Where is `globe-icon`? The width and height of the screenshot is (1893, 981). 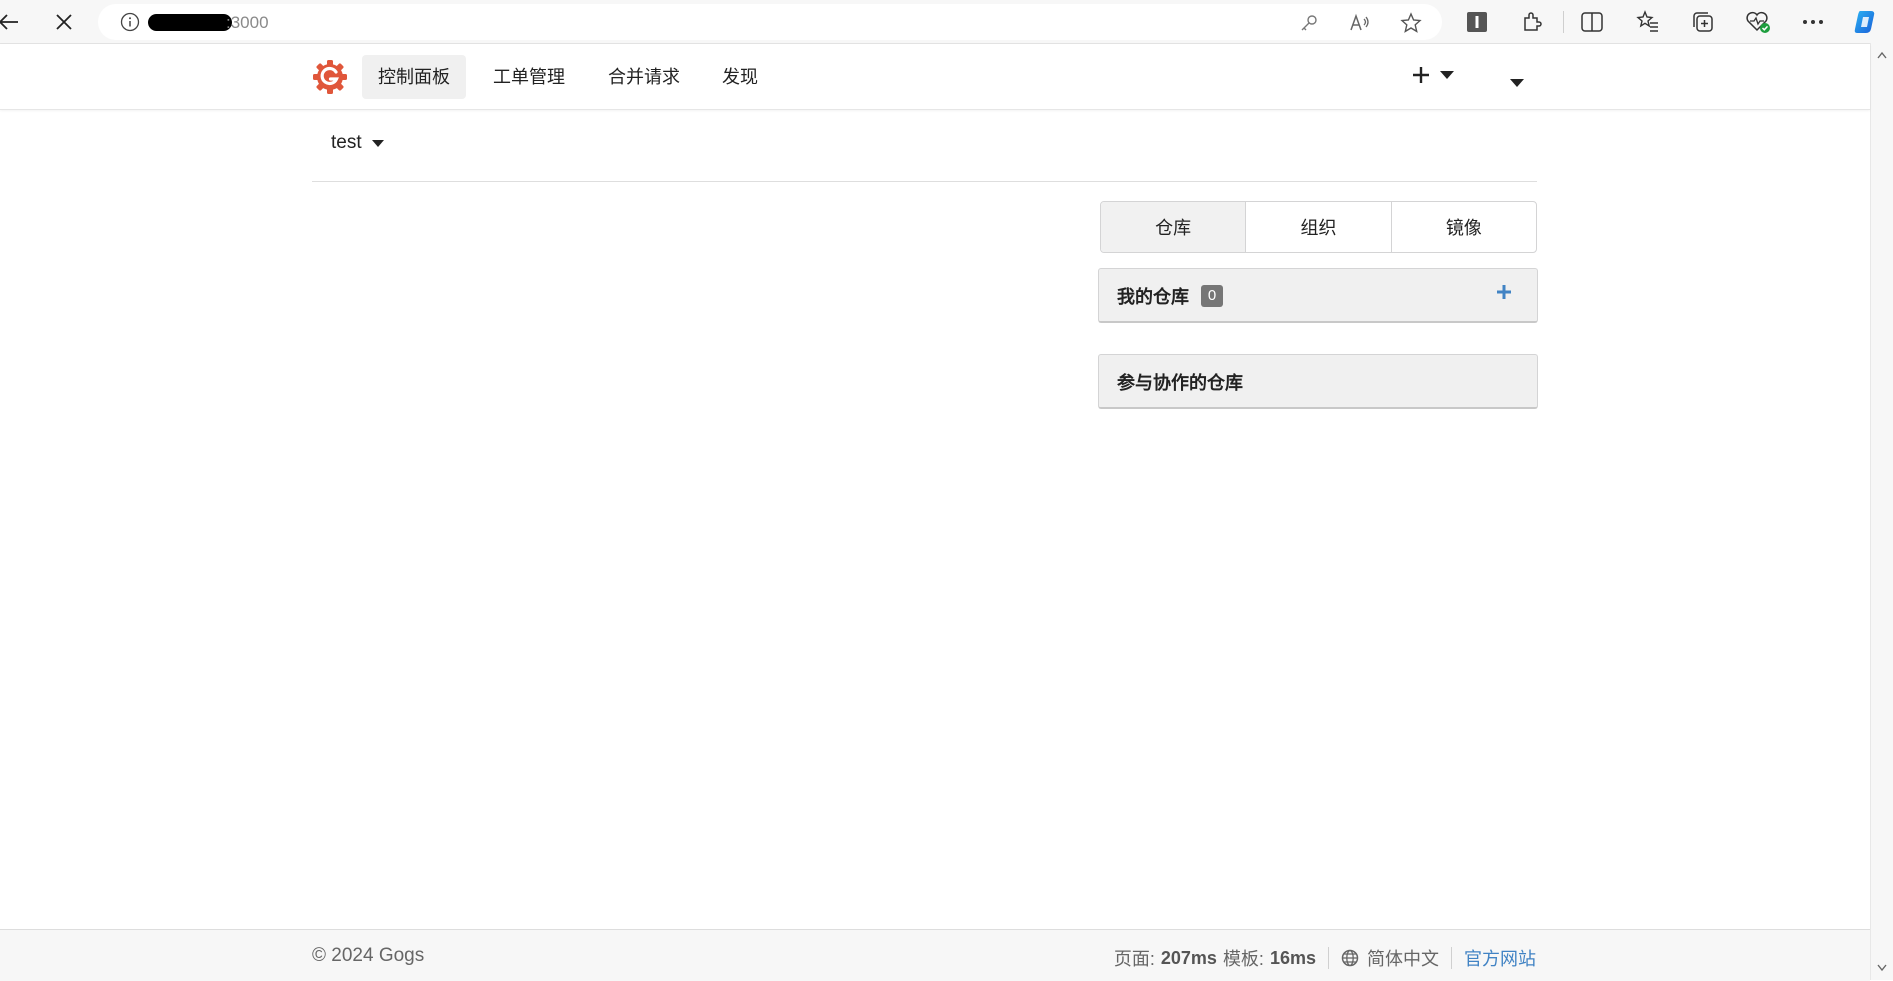
globe-icon is located at coordinates (1350, 958).